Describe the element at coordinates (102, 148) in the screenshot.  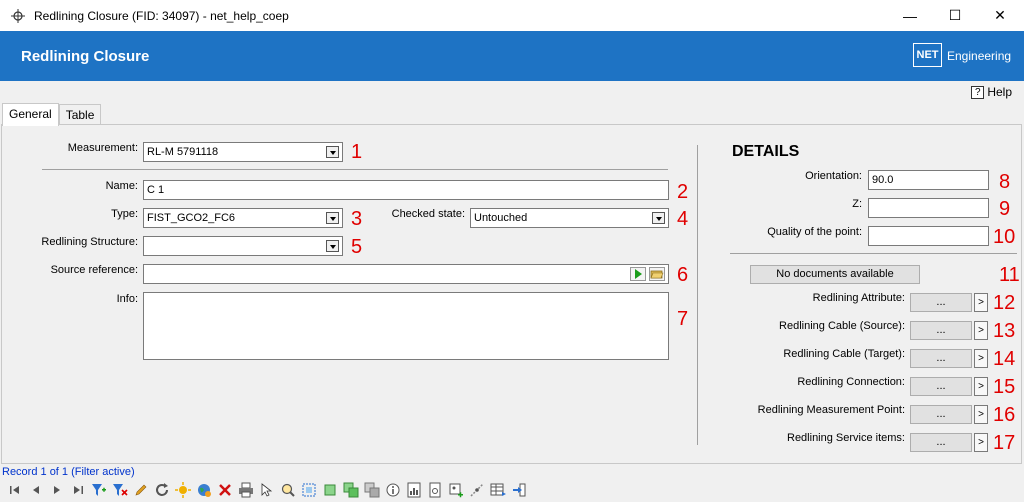
I see `measurement-label: Measurement:` at that location.